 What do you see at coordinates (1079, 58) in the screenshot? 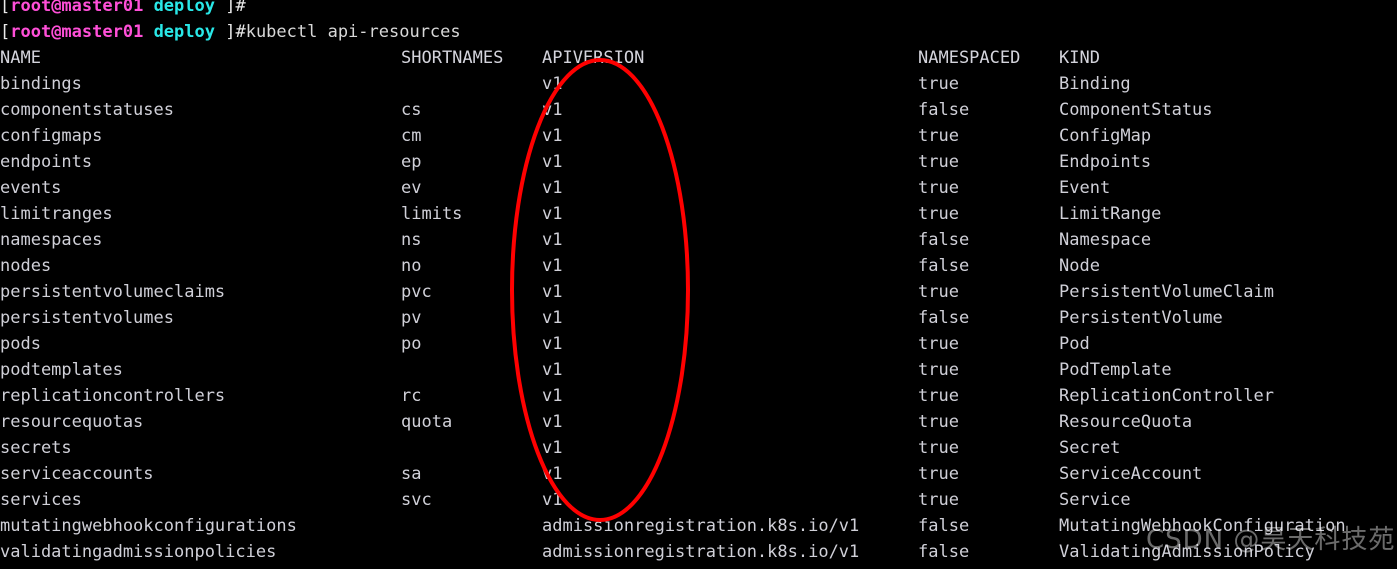
I see `column-header-kind: KIND` at bounding box center [1079, 58].